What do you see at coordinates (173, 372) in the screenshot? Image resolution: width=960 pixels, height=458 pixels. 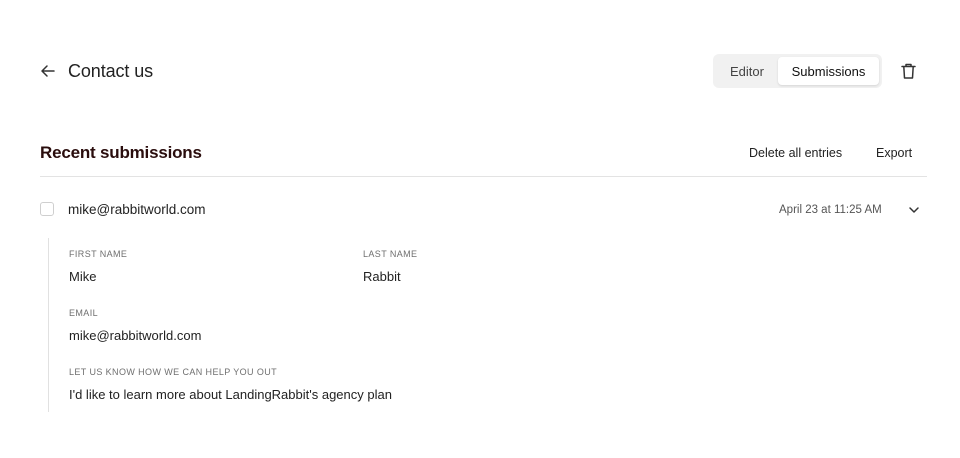 I see `help-label: LET US KNOW HOW WE CAN HELP YOU OUT` at bounding box center [173, 372].